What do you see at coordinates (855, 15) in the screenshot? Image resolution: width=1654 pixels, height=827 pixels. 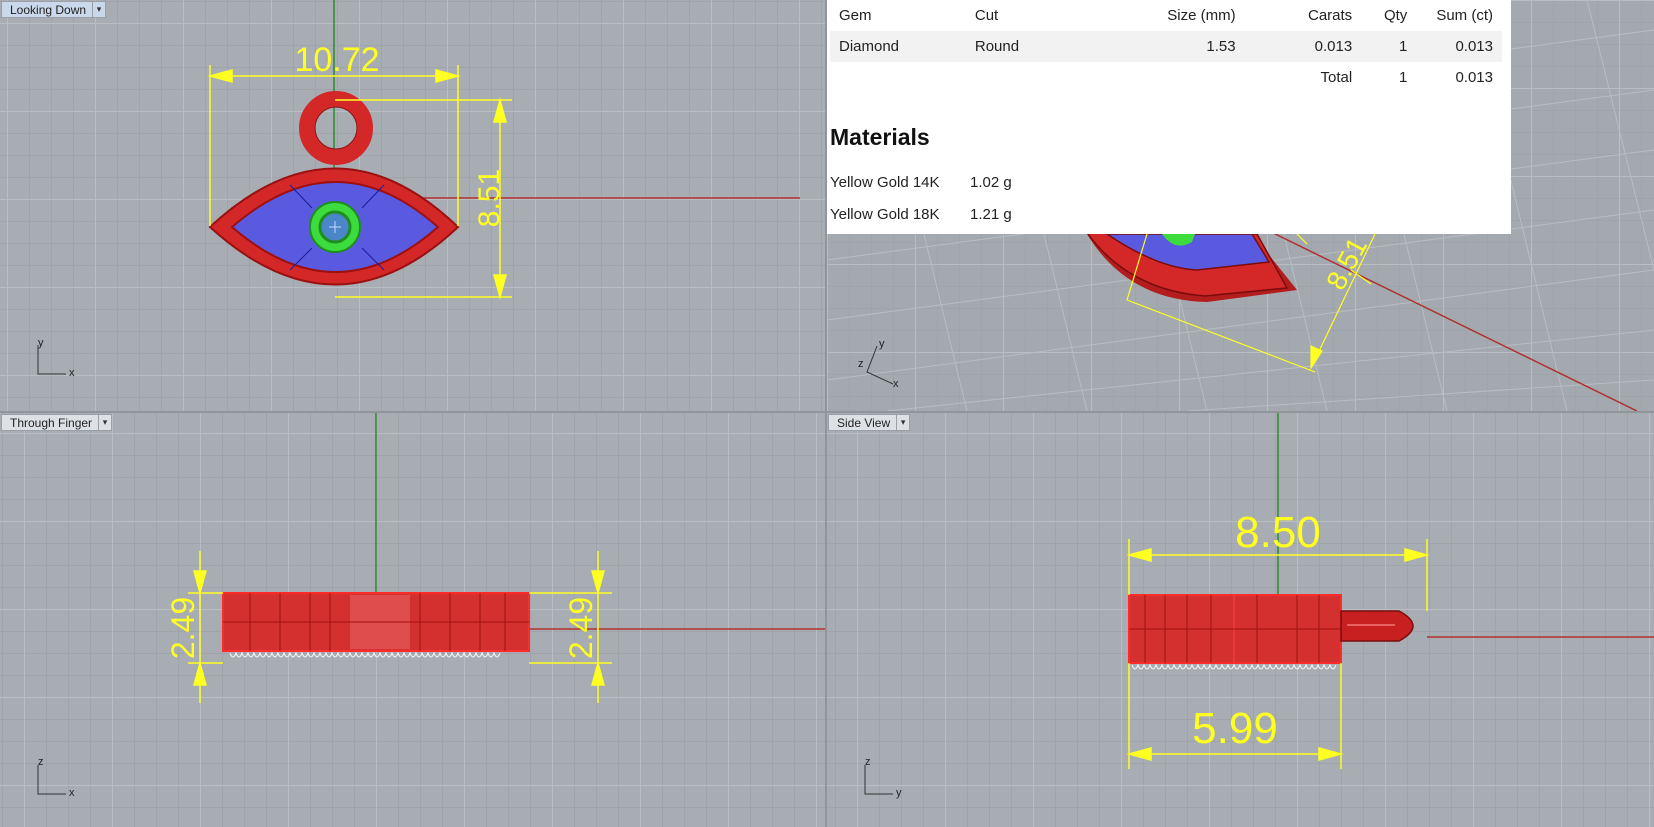 I see `col-header-gem: Gem` at bounding box center [855, 15].